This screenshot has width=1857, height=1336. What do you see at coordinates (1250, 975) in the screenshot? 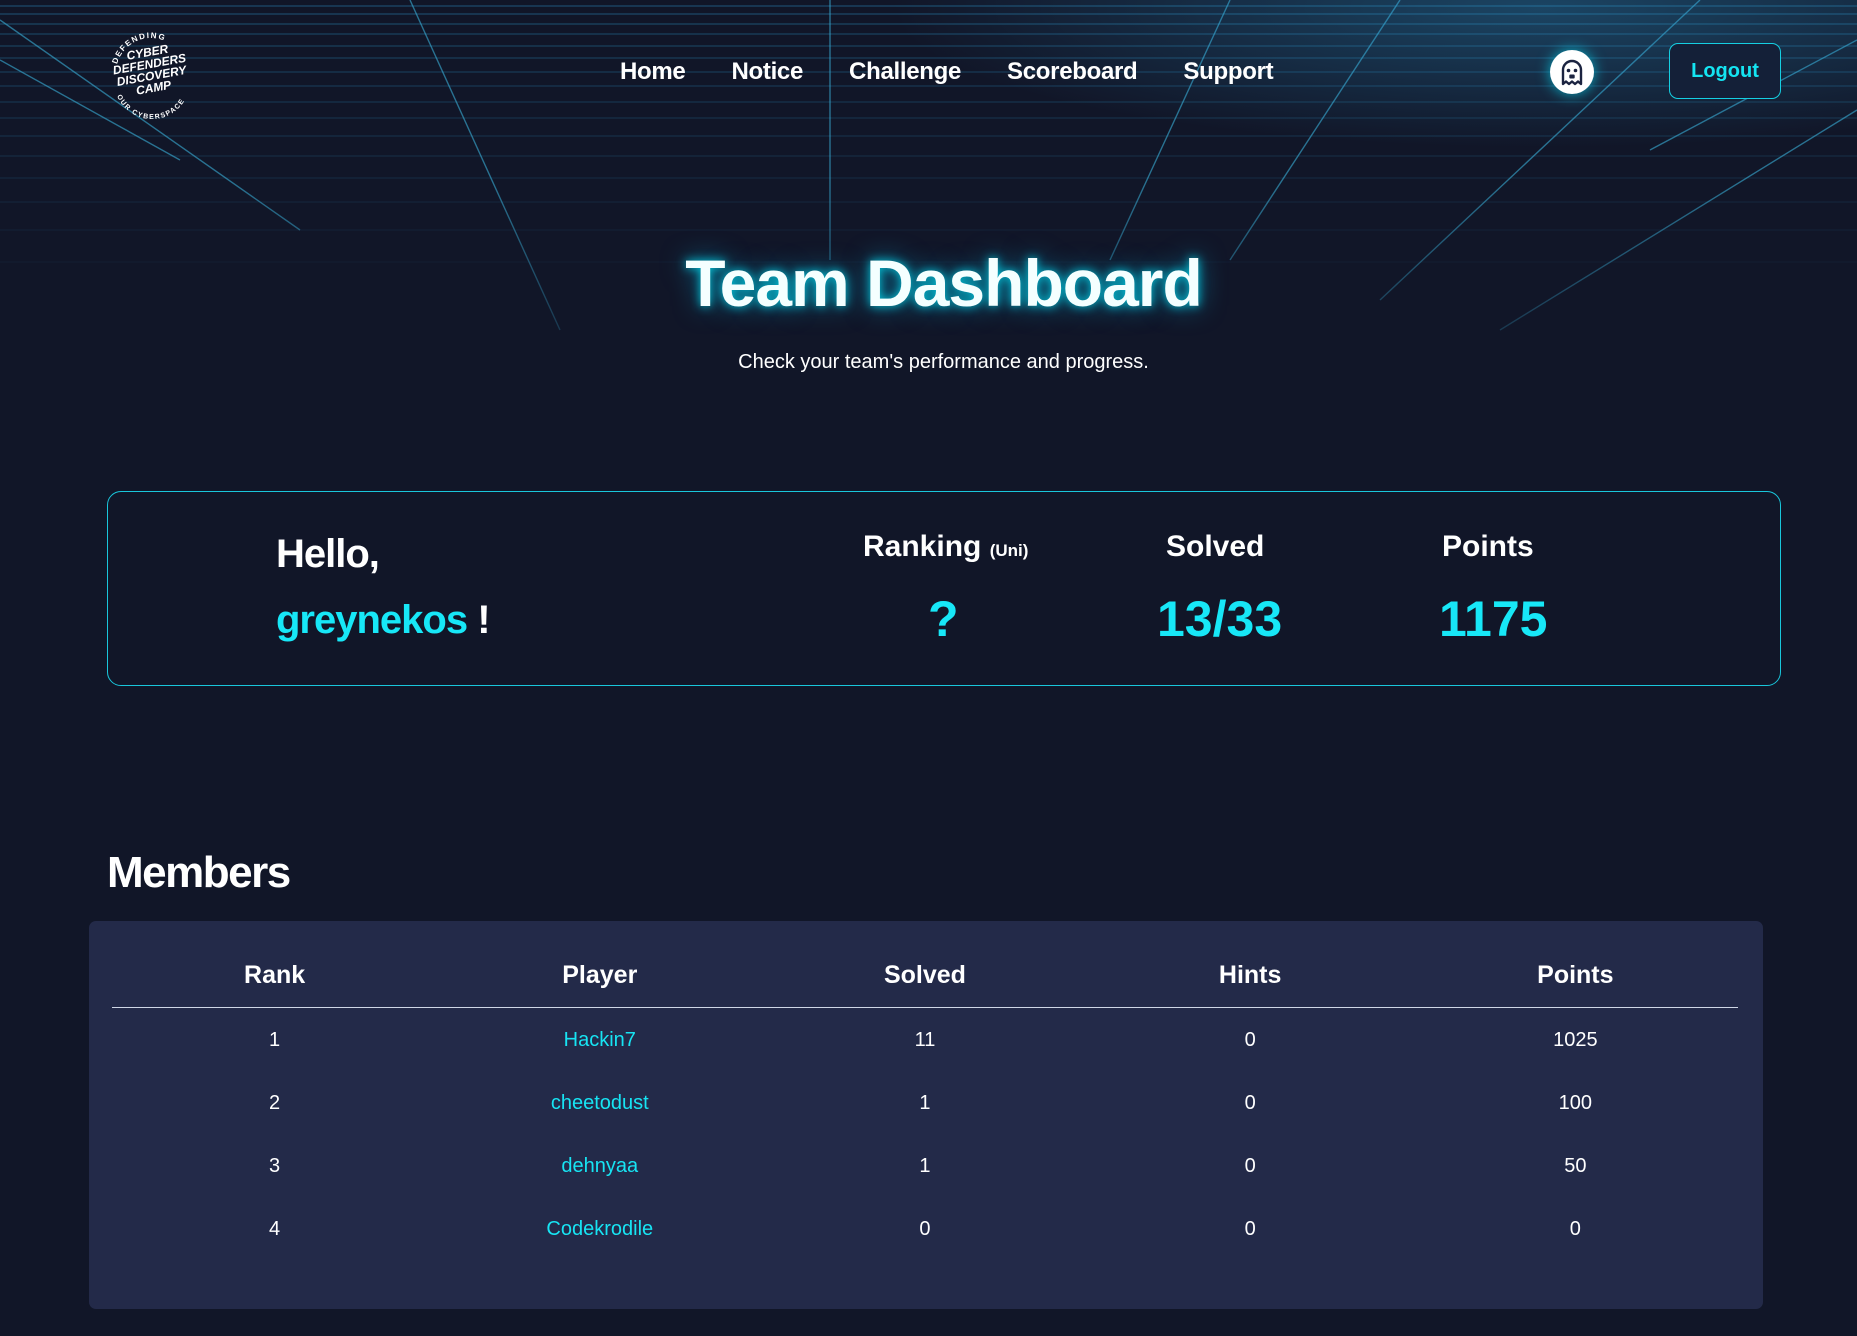
I see `column-header-hints: Hints` at bounding box center [1250, 975].